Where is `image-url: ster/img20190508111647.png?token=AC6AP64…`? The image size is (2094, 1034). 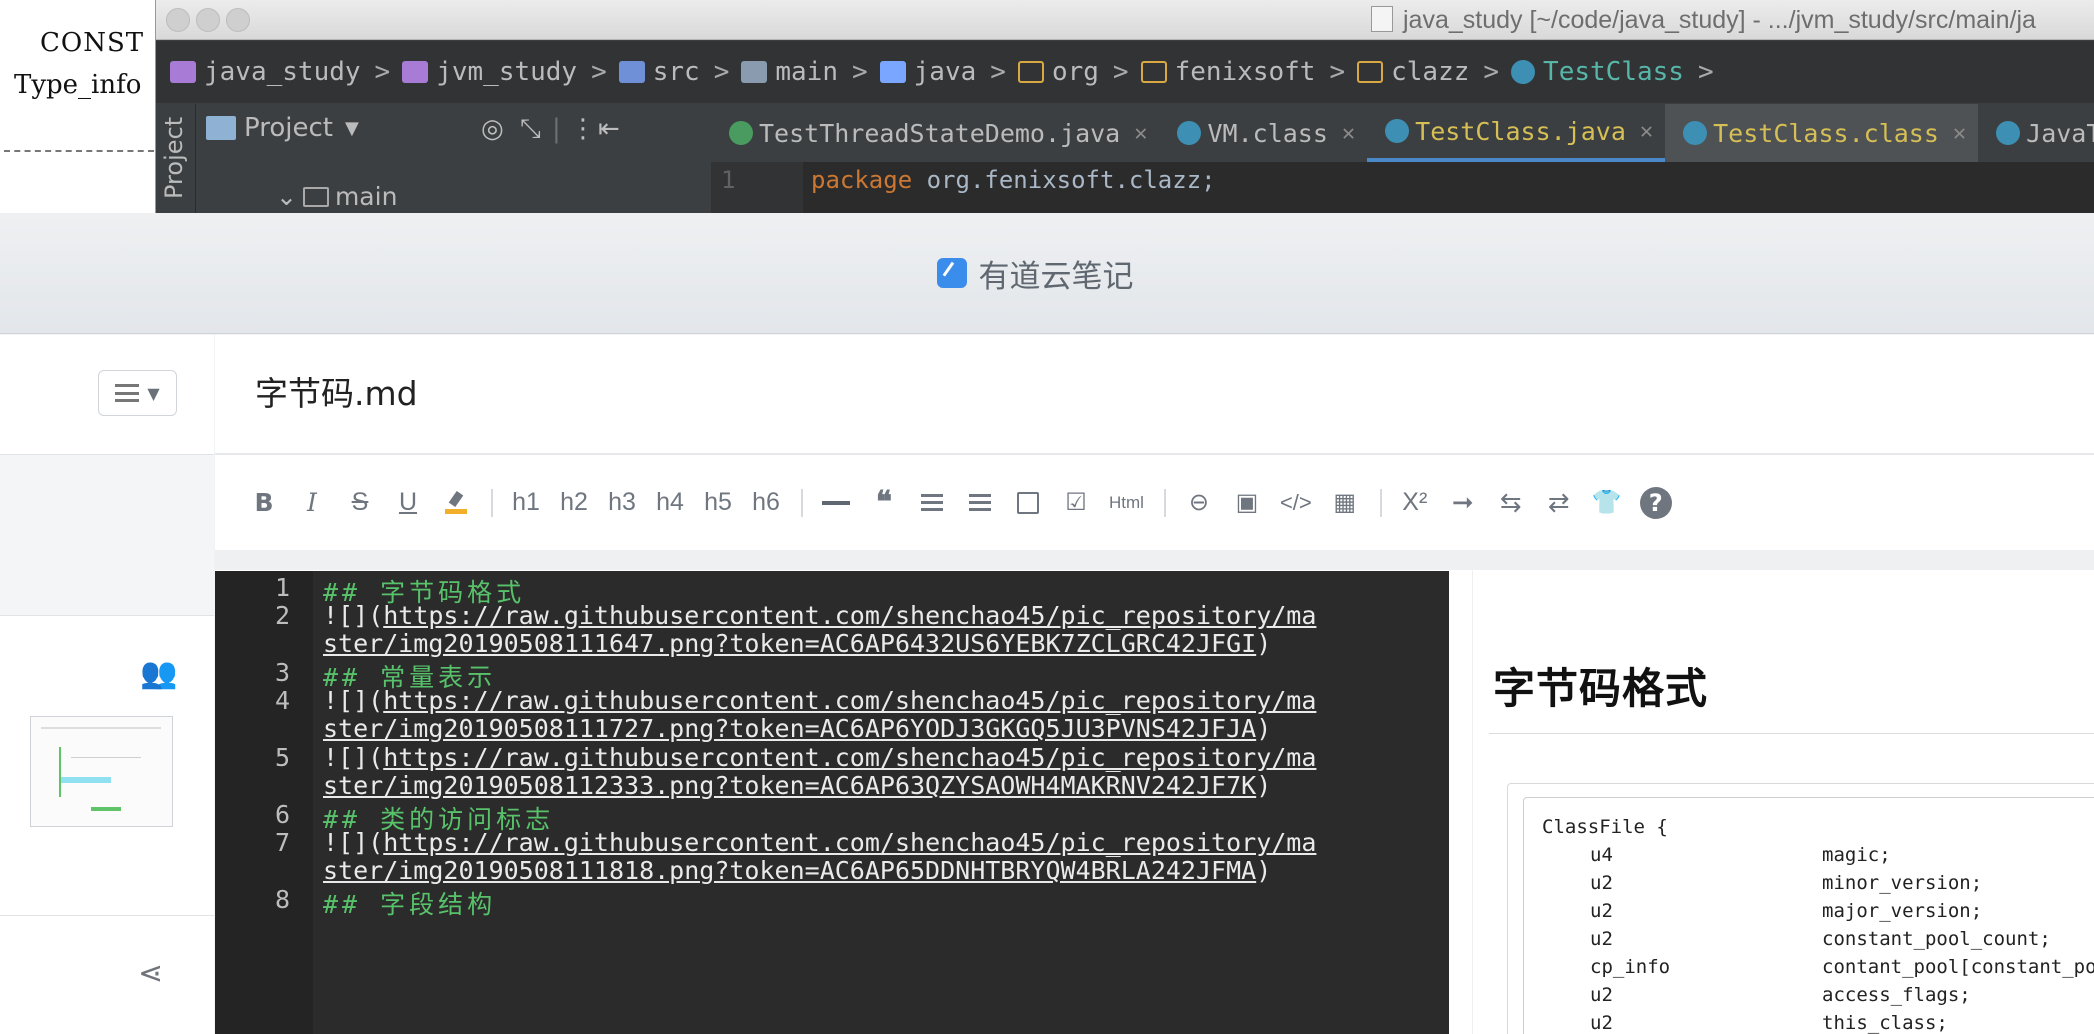
image-url: ster/img20190508111647.png?token=AC6AP64… is located at coordinates (789, 643).